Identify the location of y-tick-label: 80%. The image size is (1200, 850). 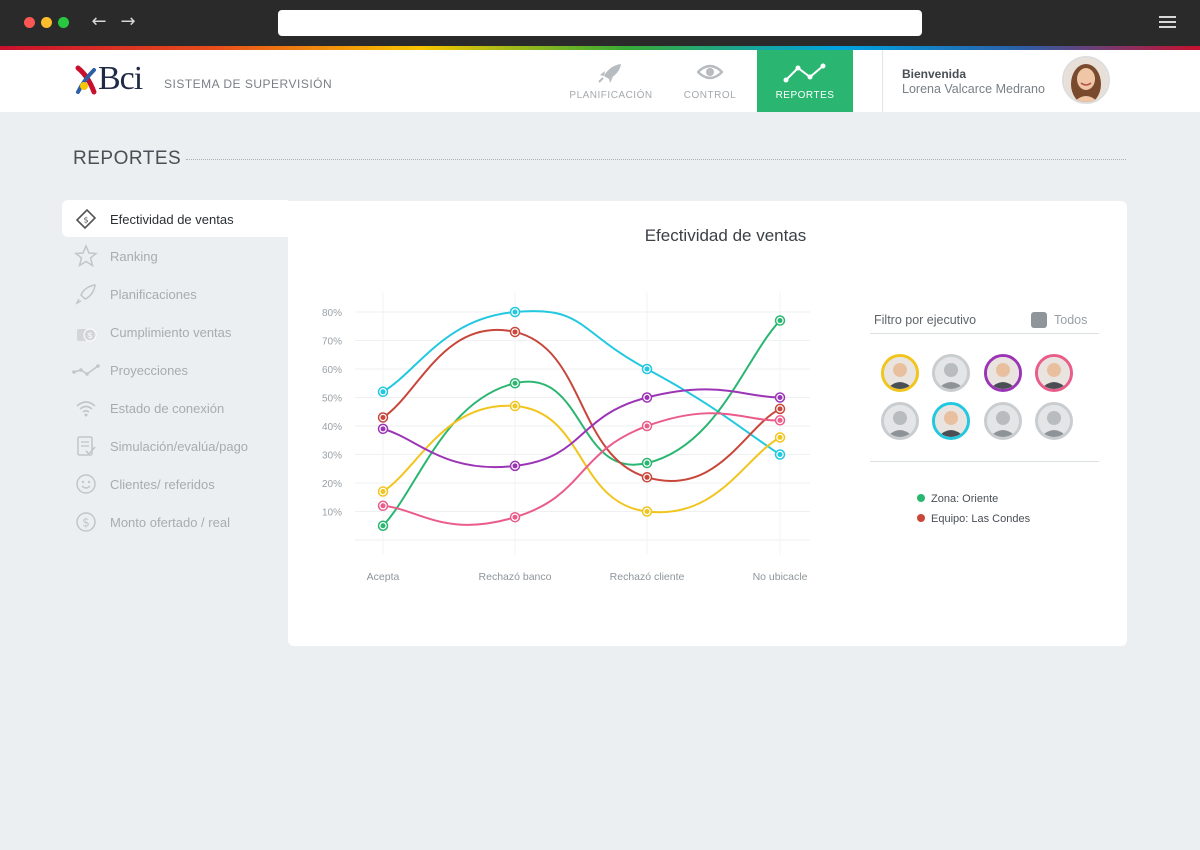
(332, 313).